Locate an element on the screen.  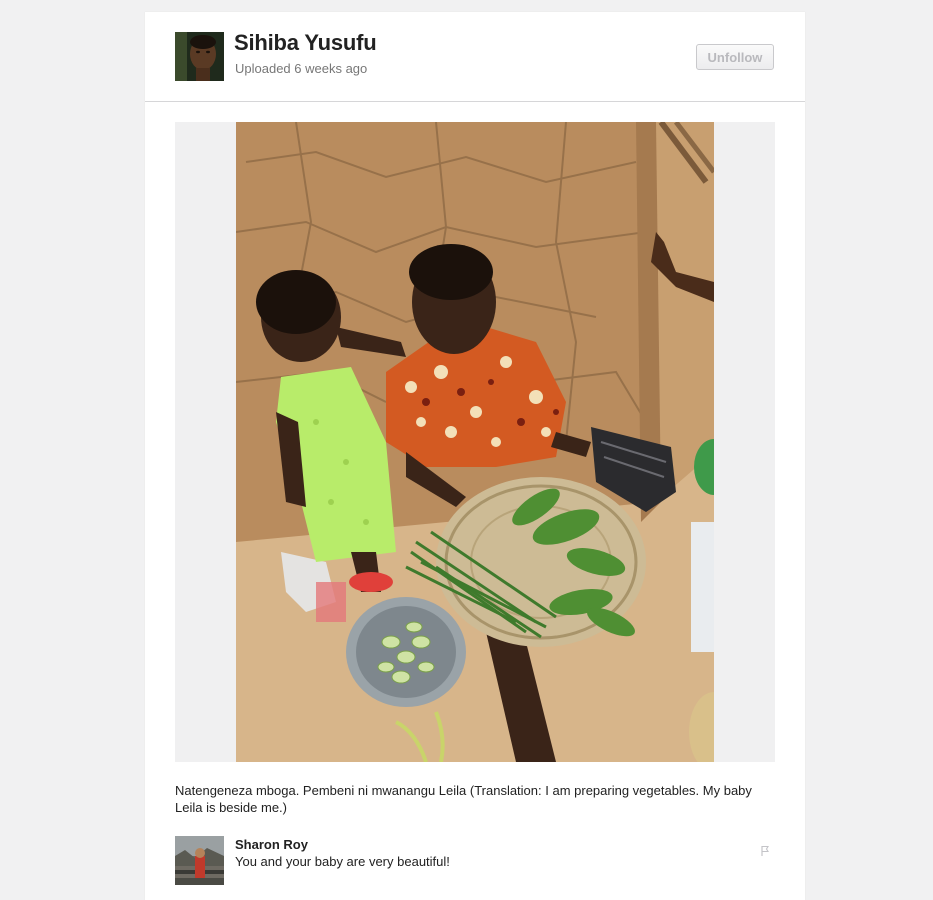
commenter-avatar is located at coordinates (199, 860).